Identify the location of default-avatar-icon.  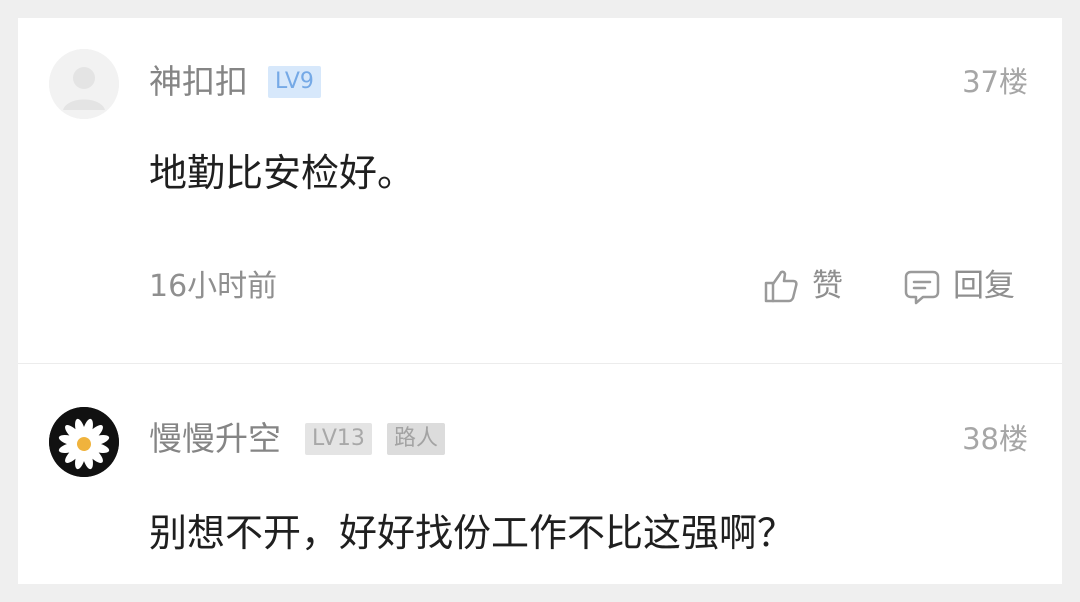
(84, 84).